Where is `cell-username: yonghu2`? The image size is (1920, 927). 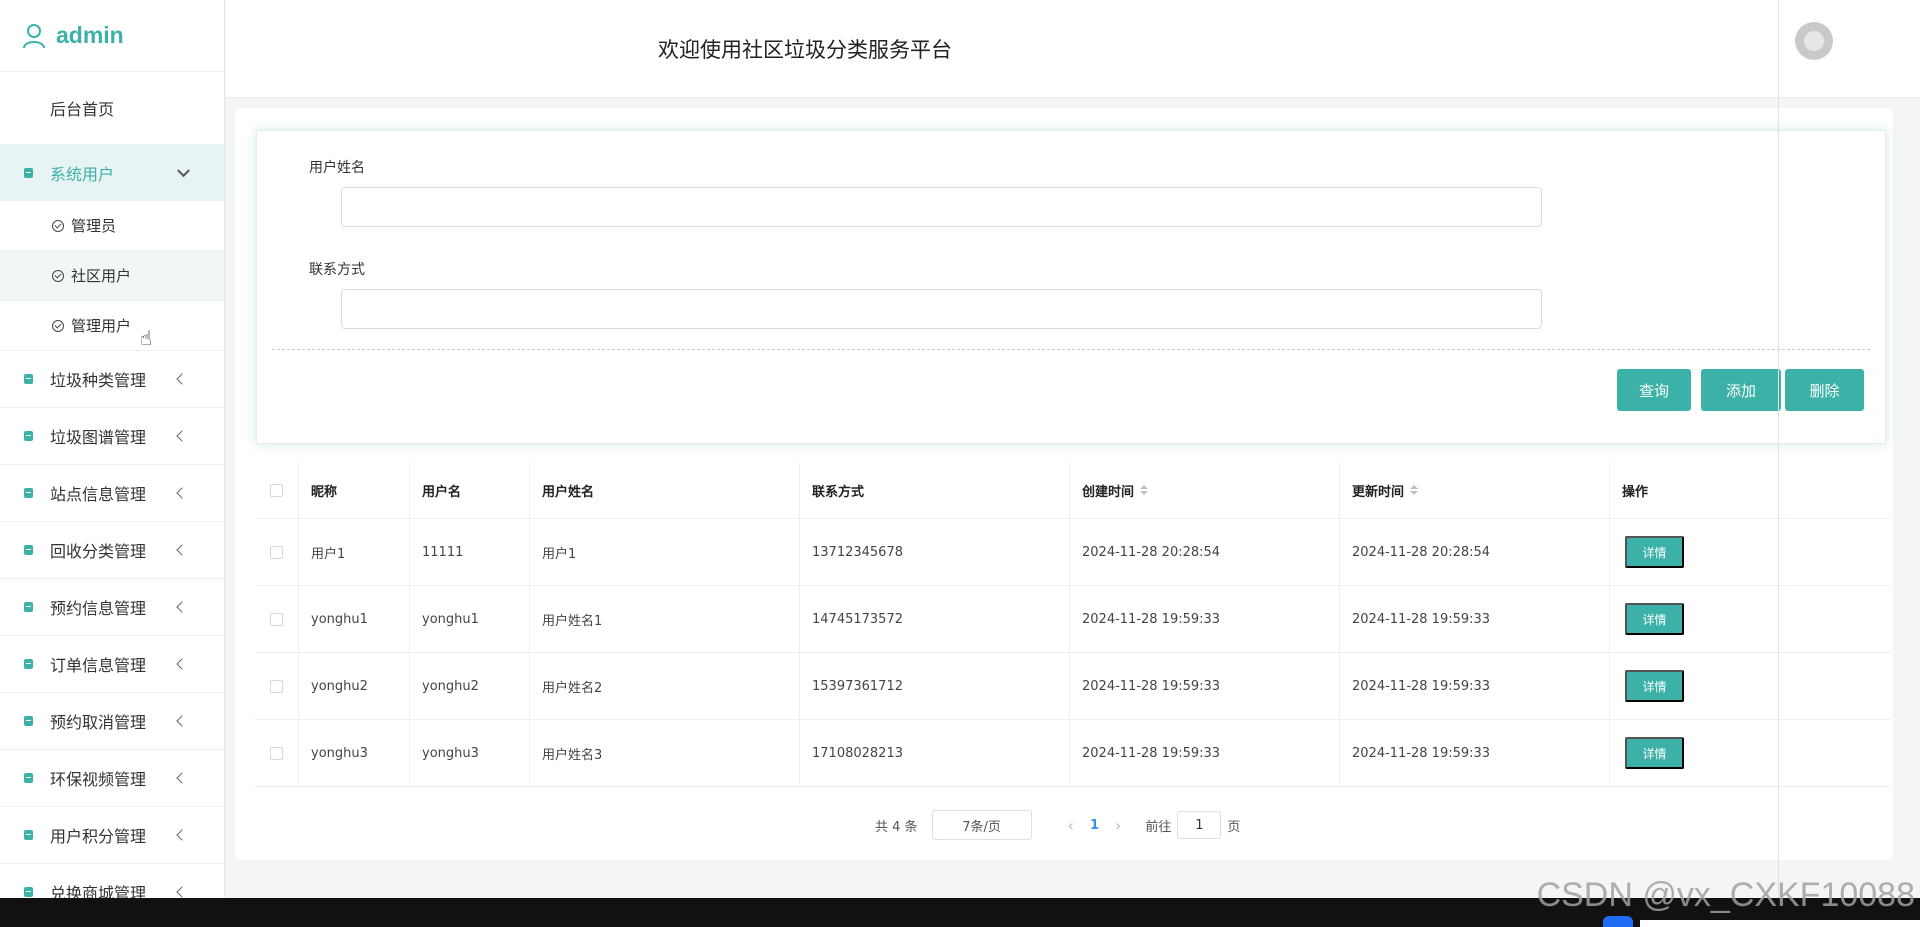 cell-username: yonghu2 is located at coordinates (470, 686).